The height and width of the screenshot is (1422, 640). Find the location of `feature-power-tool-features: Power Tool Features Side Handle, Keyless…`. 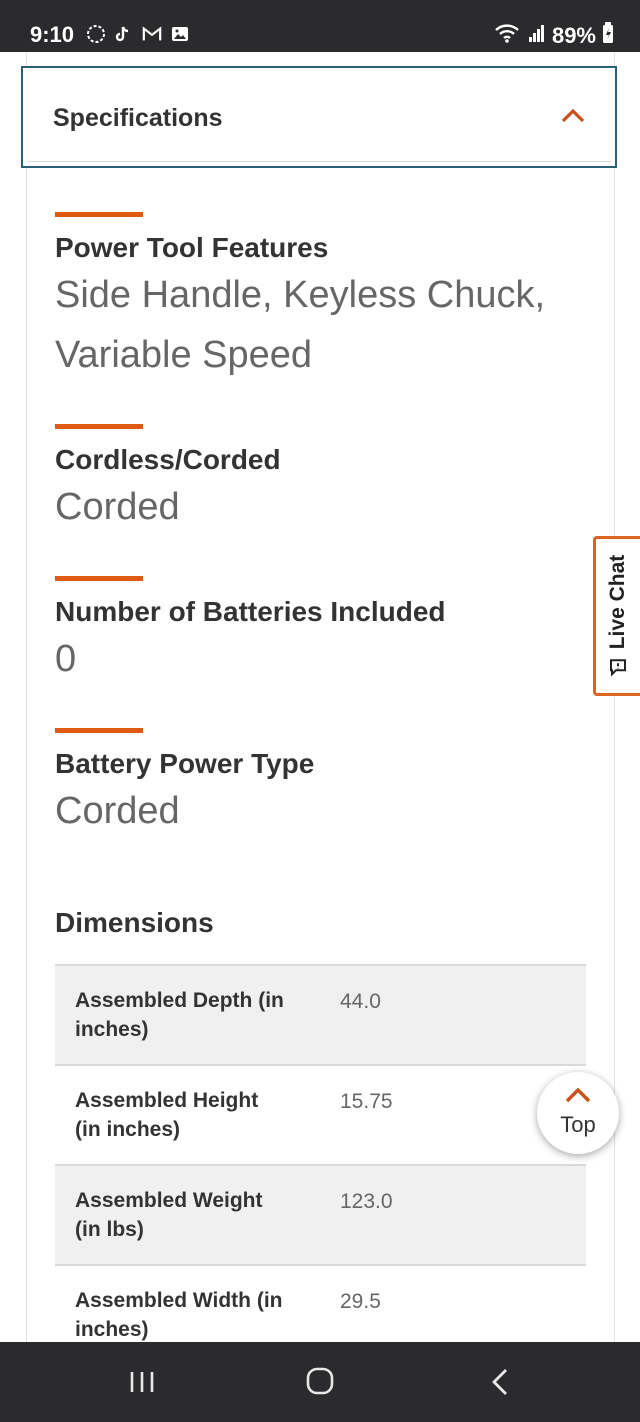

feature-power-tool-features: Power Tool Features Side Handle, Keyless… is located at coordinates (300, 298).